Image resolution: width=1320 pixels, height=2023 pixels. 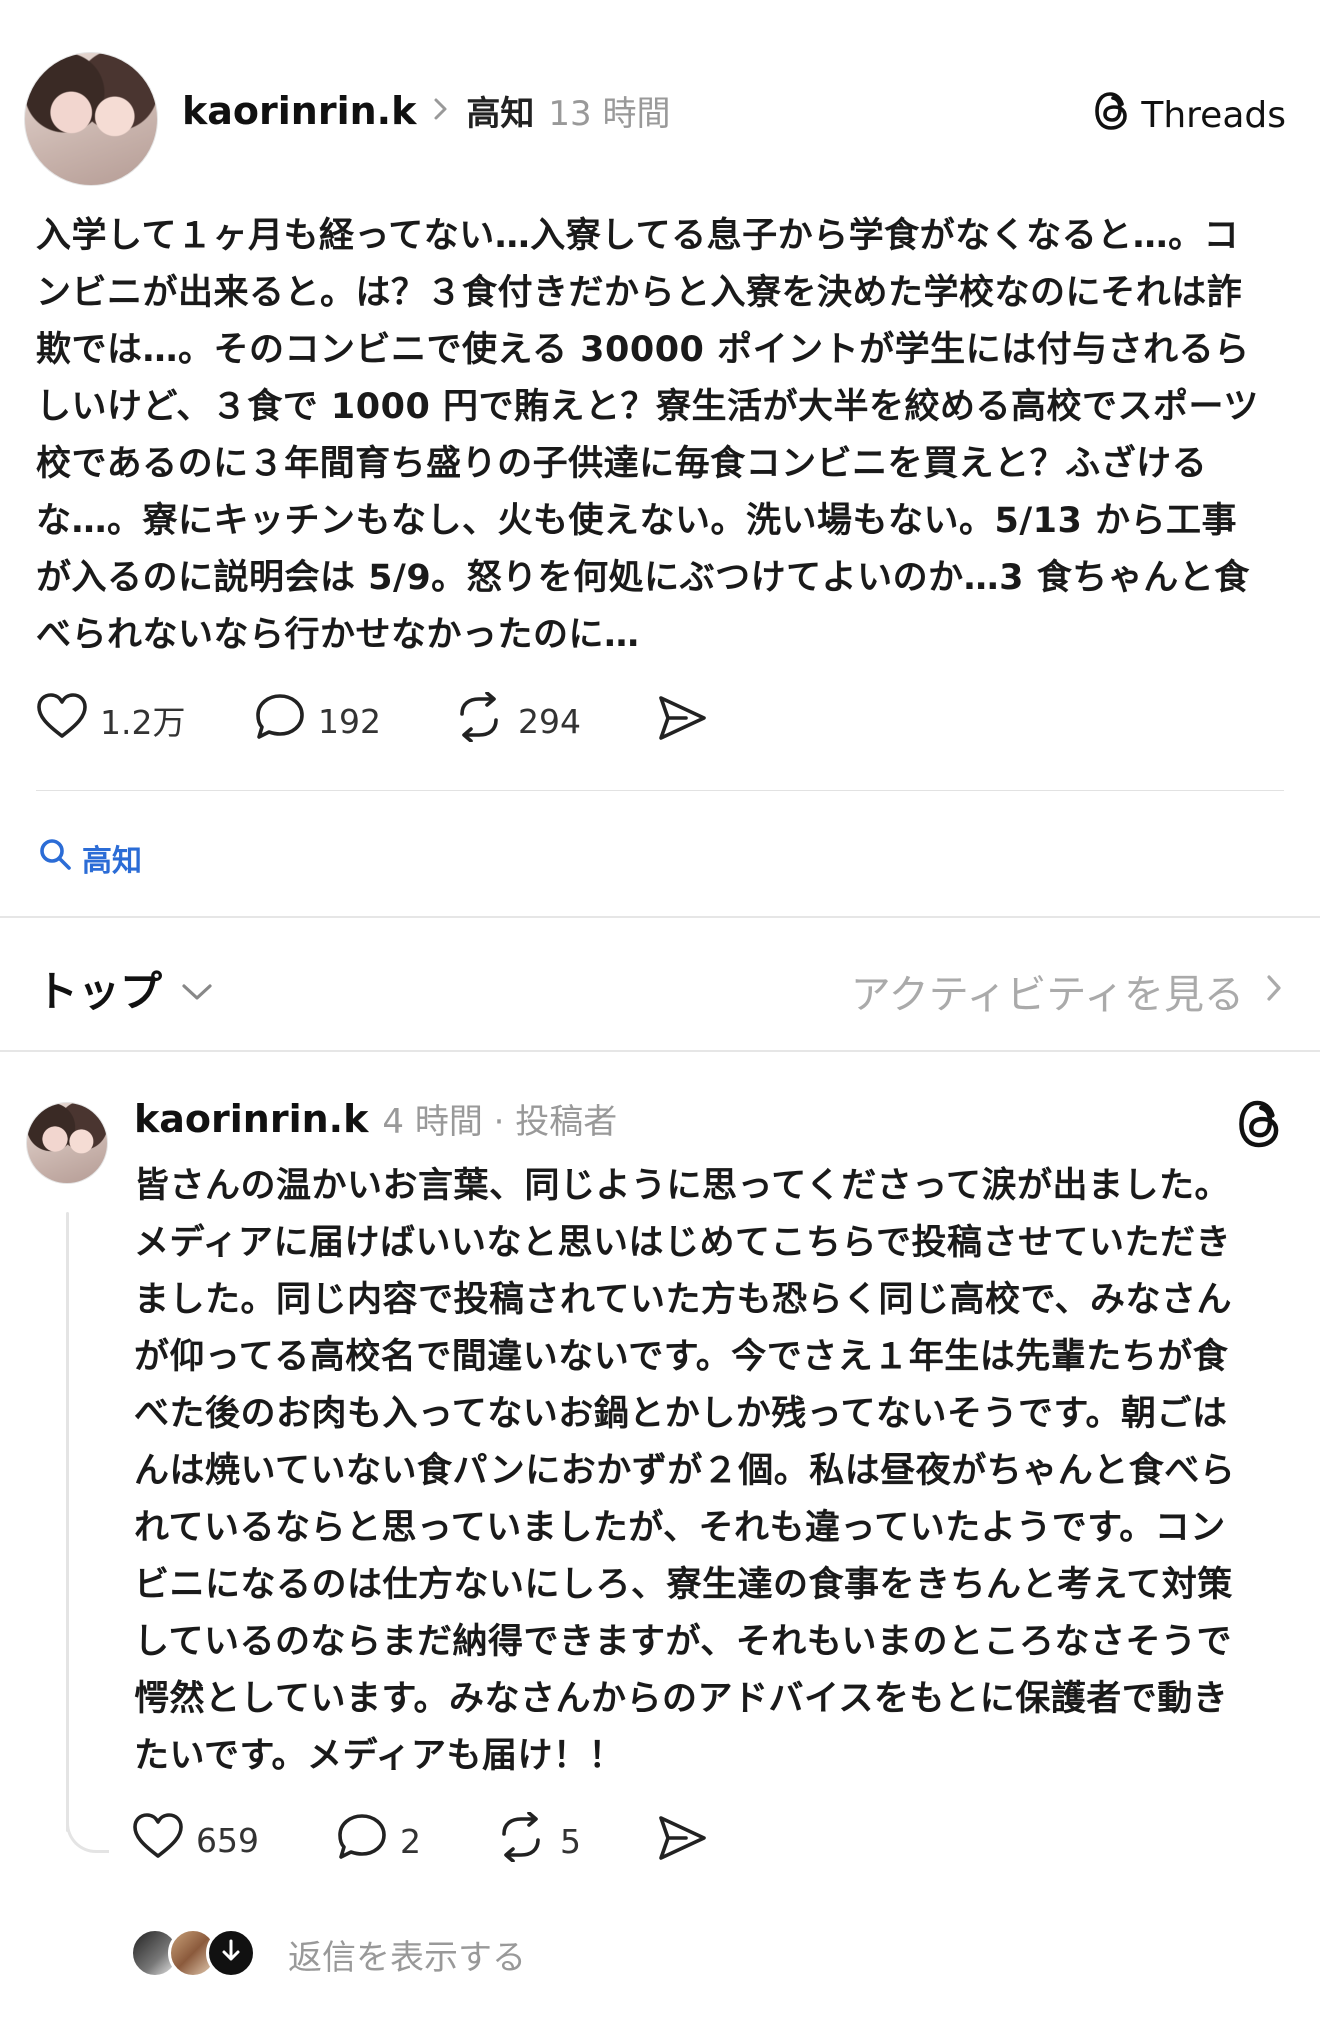 I want to click on reply-text-line: ビニになるのは仕方ないにしろ、寮生達の食事をきちんと考えて対策, so click(x=683, y=1585).